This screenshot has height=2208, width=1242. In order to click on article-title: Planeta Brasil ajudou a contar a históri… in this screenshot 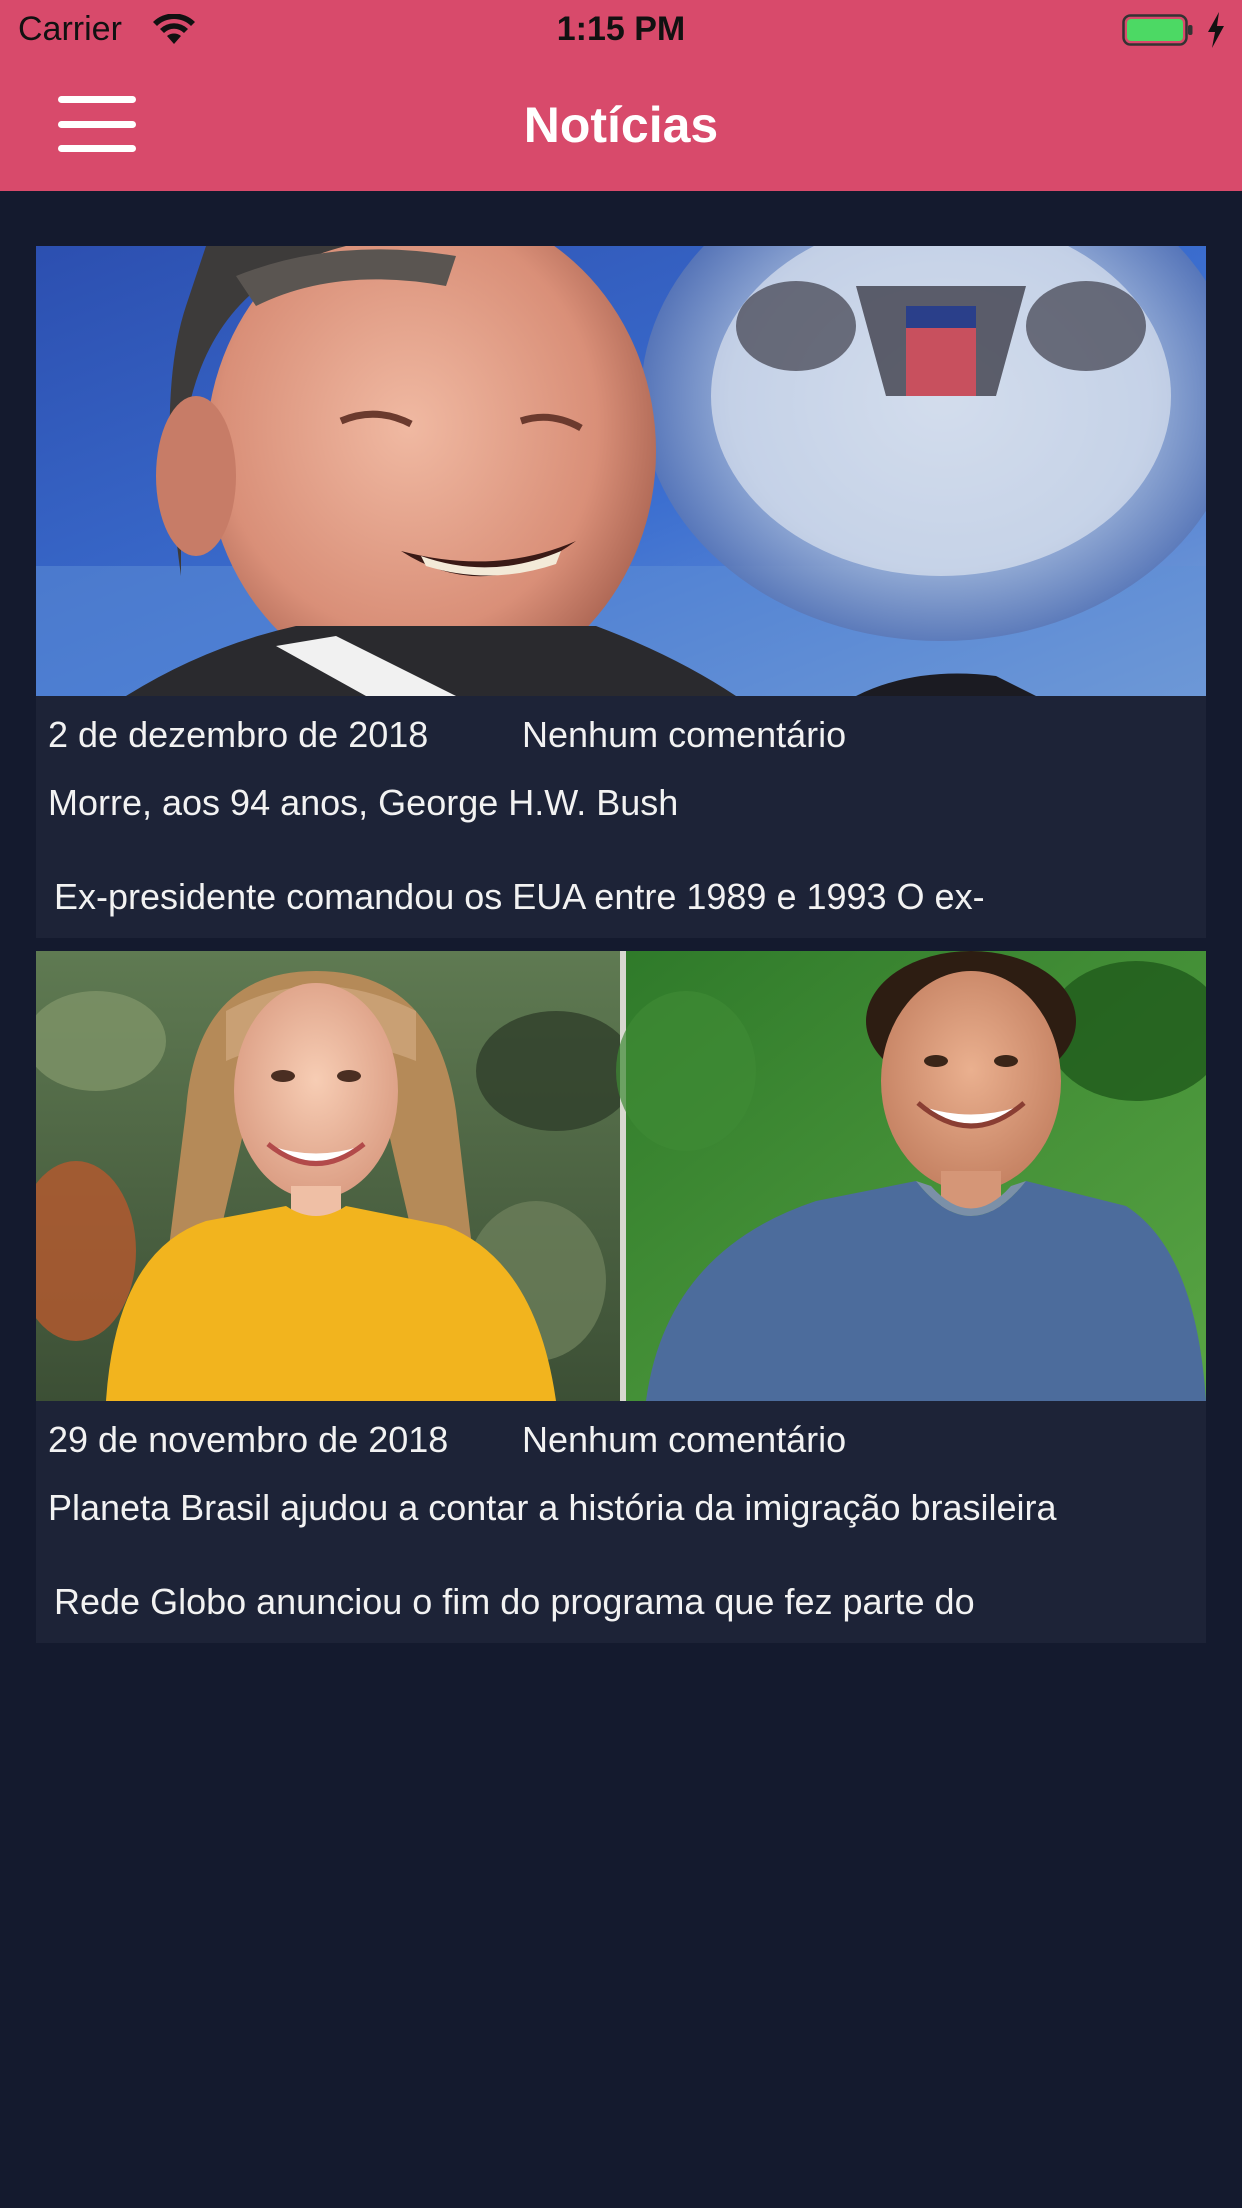, I will do `click(552, 1508)`.